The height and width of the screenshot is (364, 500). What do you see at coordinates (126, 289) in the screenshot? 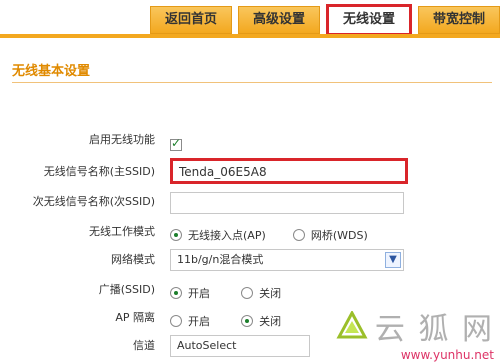
I see `broadcast-label: 广播(SSID)` at bounding box center [126, 289].